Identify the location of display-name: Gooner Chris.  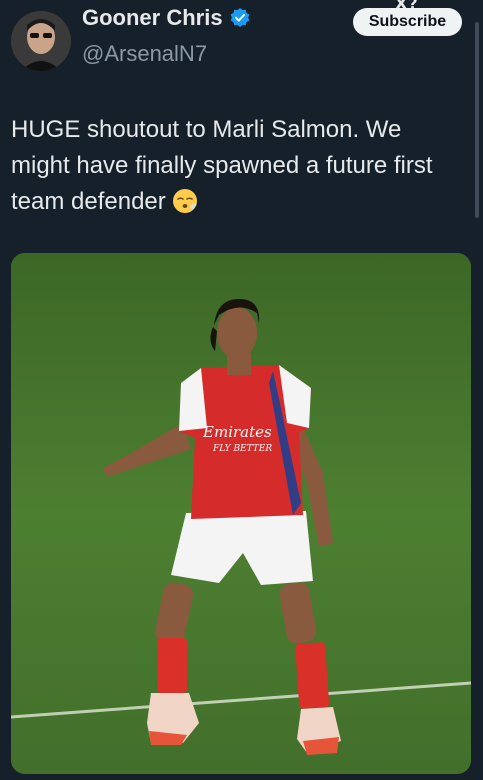
(166, 18).